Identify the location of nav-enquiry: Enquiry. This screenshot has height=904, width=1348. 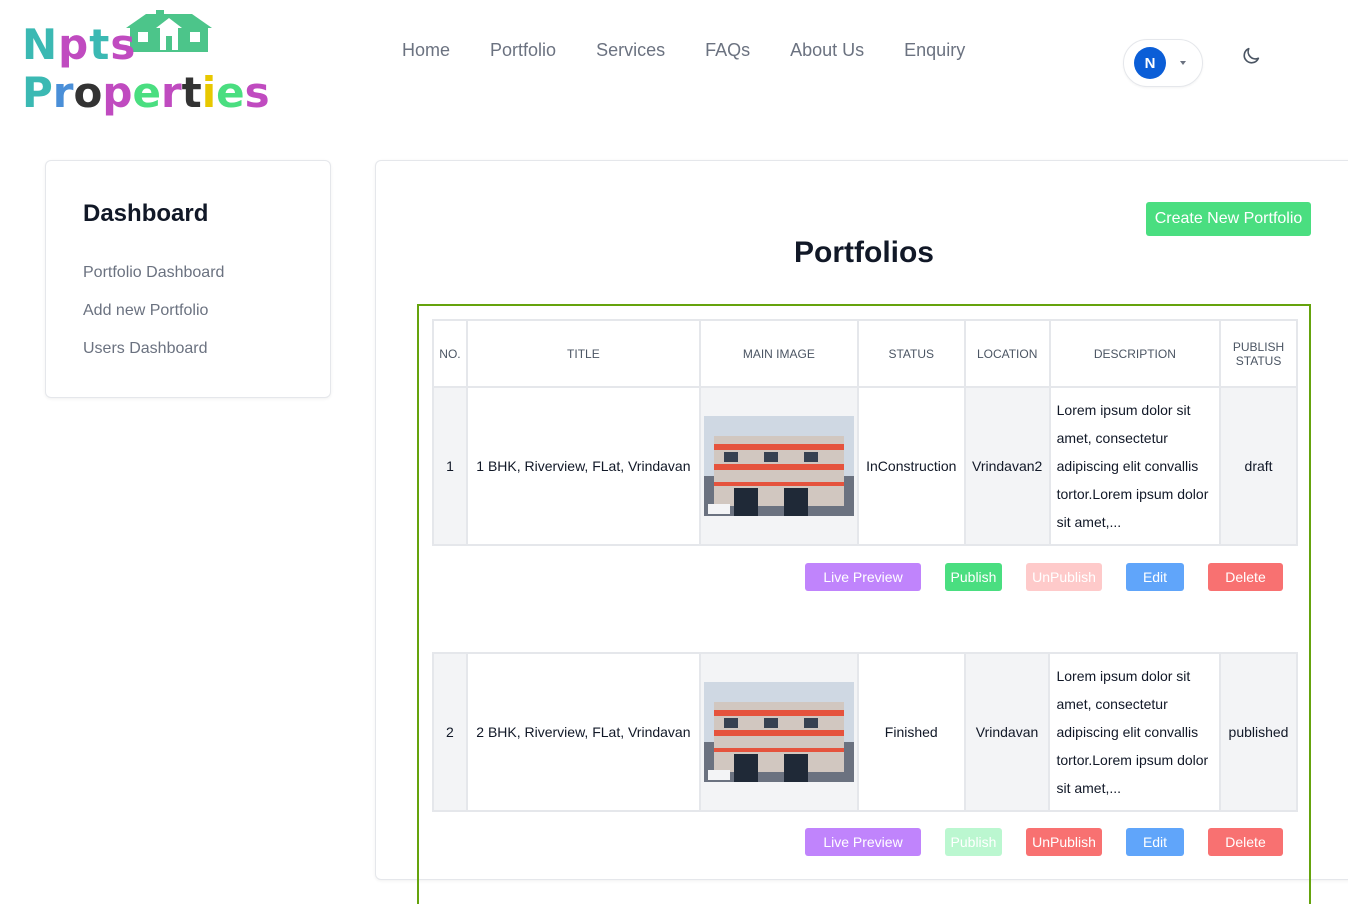
(934, 50).